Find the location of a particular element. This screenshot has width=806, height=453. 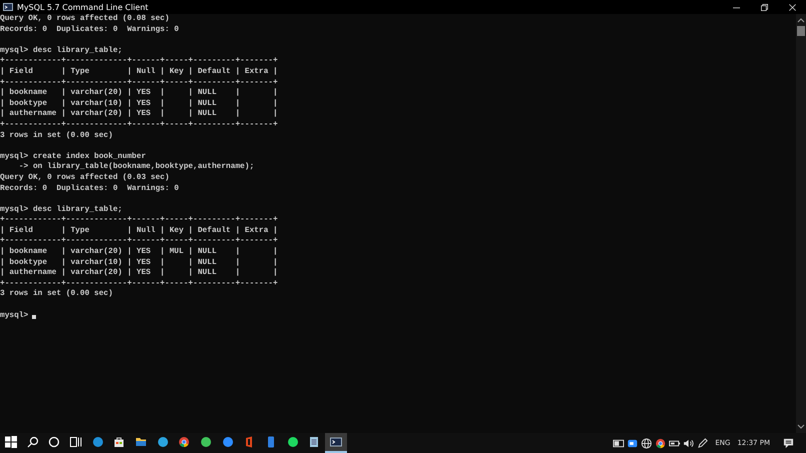

pen-icon is located at coordinates (702, 443).